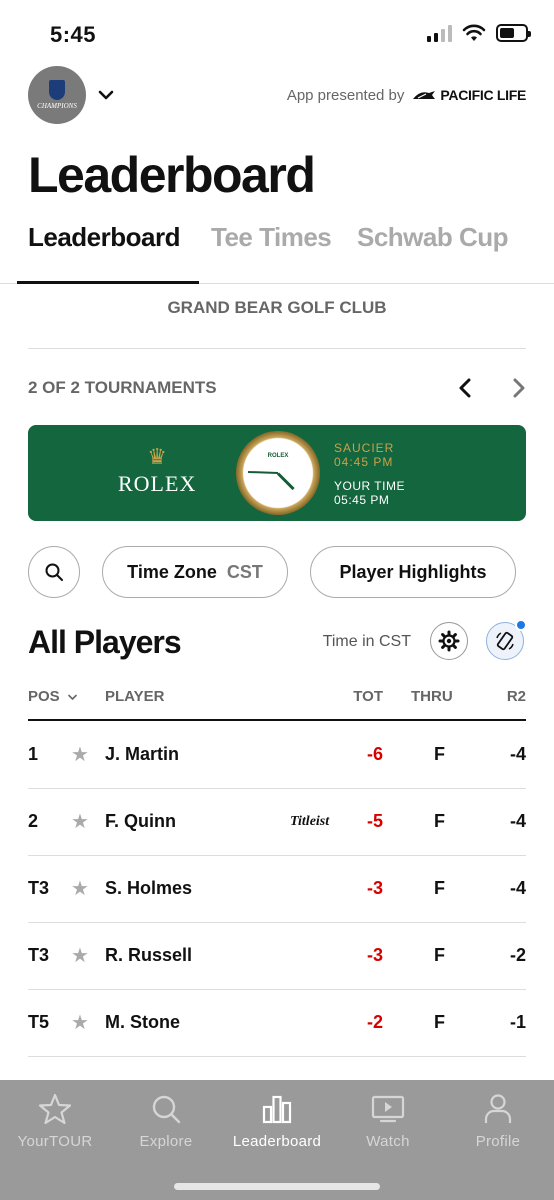  Describe the element at coordinates (105, 642) in the screenshot. I see `section-title: All Players` at that location.